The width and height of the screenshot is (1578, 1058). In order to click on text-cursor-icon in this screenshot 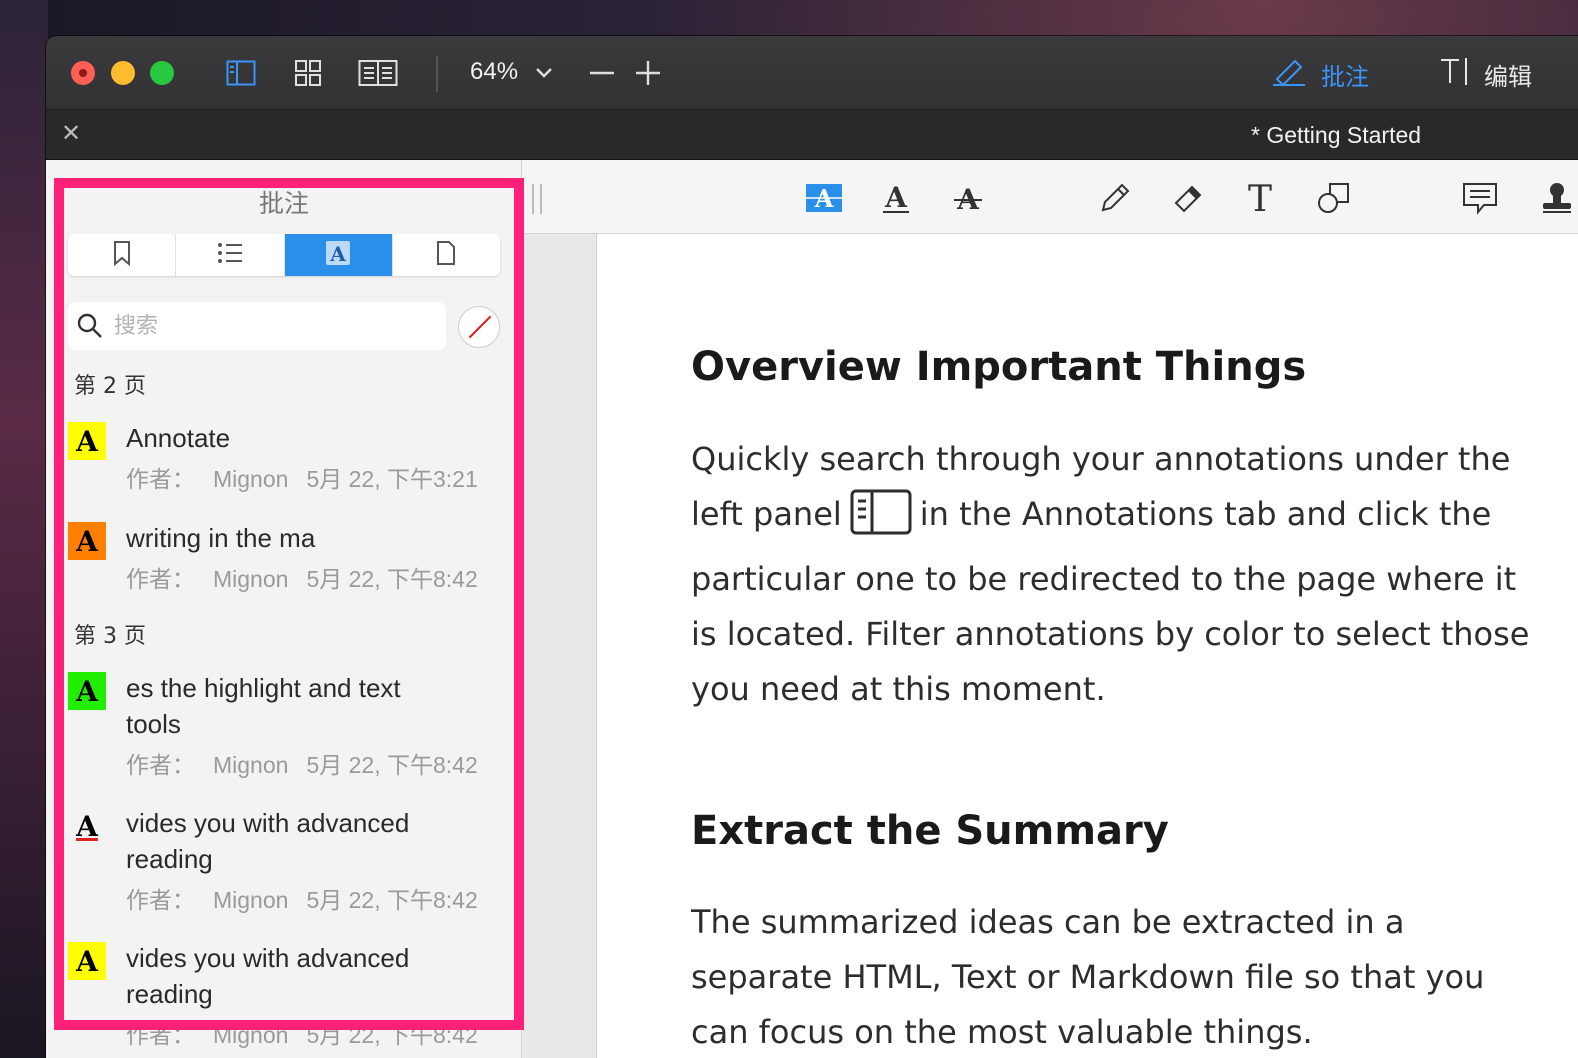, I will do `click(1454, 74)`.